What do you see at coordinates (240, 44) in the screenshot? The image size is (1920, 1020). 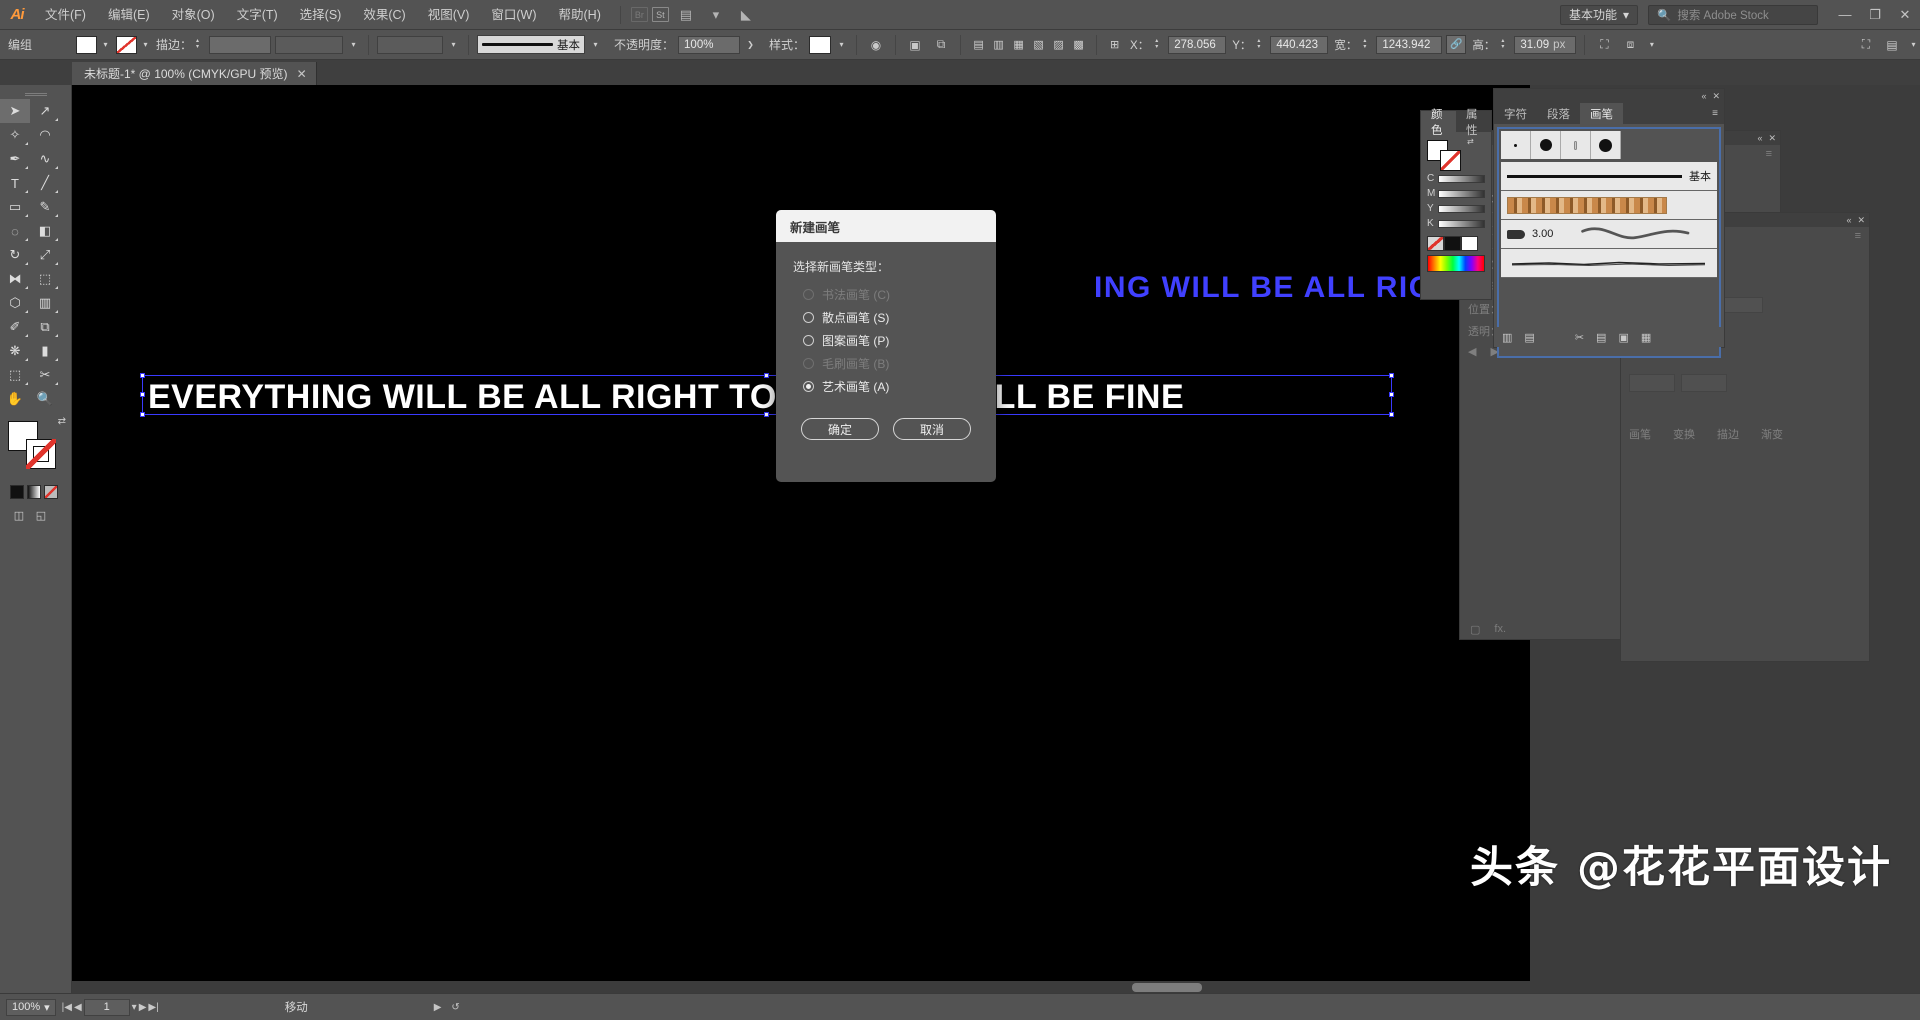 I see `stroke-weight-input` at bounding box center [240, 44].